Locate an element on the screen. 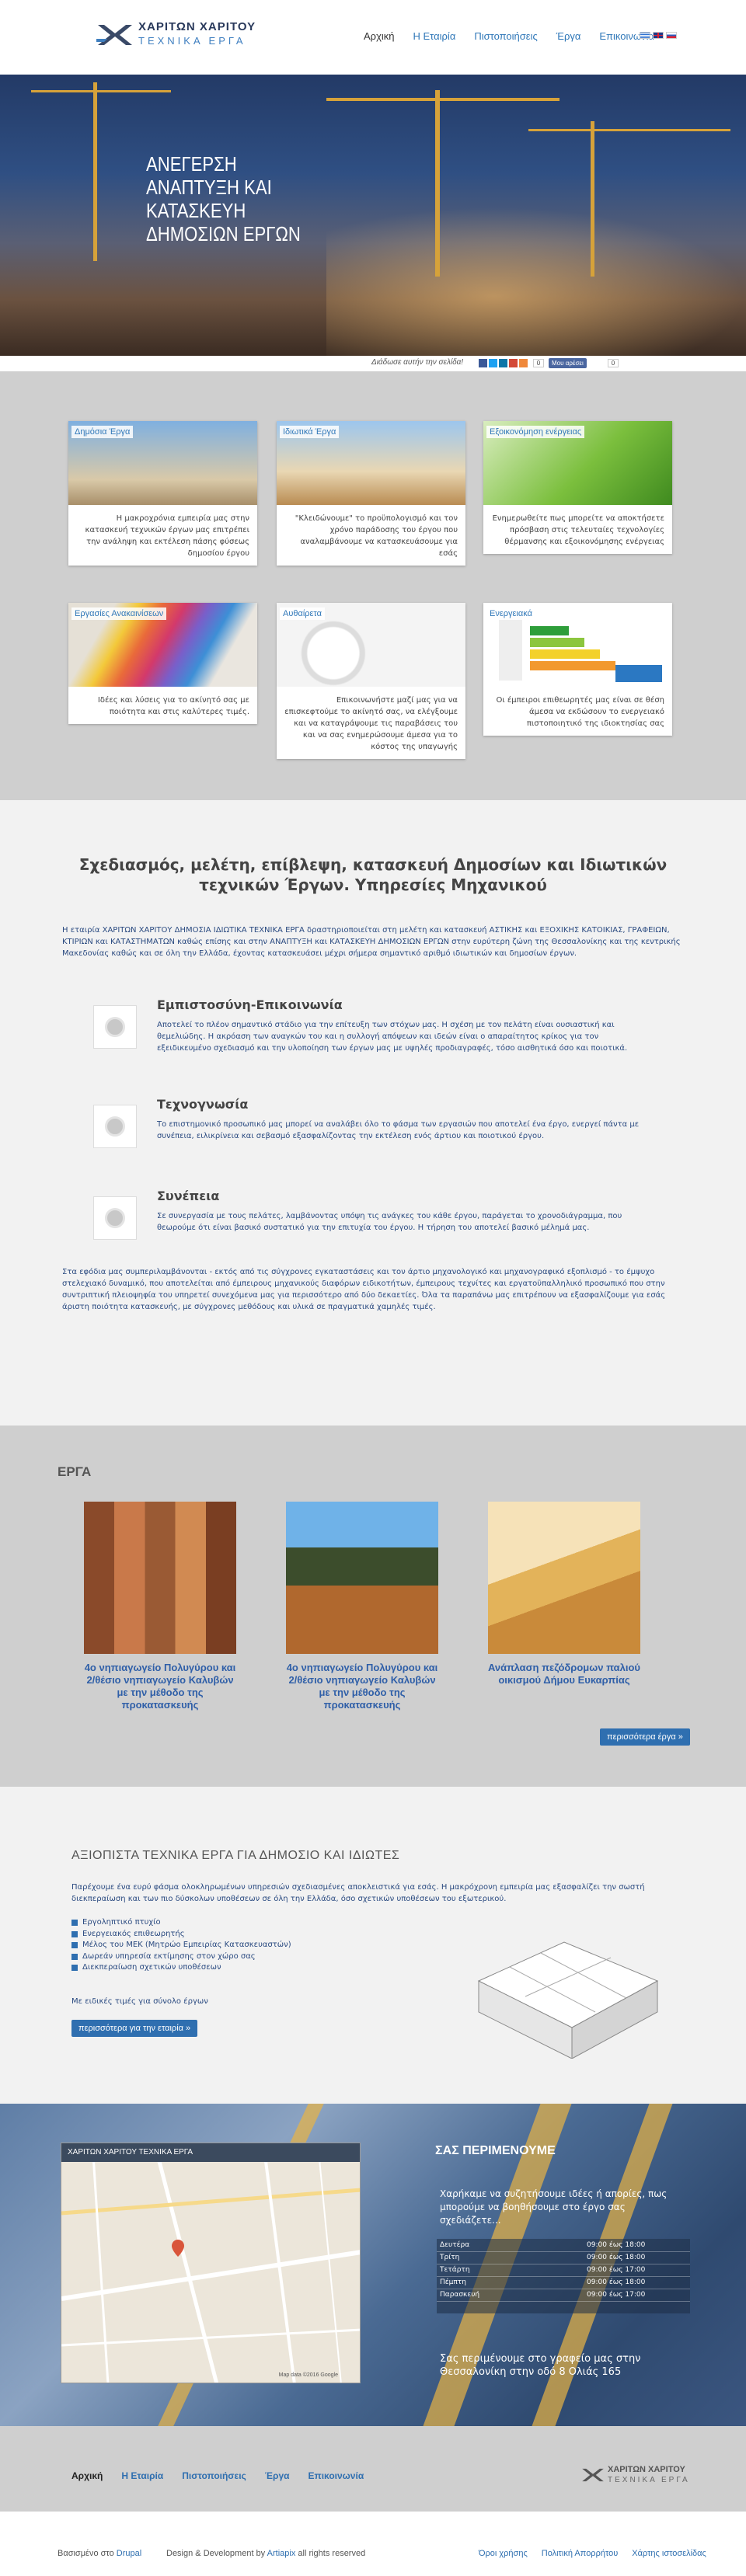  footer-nav-projects: Έργα is located at coordinates (277, 2475).